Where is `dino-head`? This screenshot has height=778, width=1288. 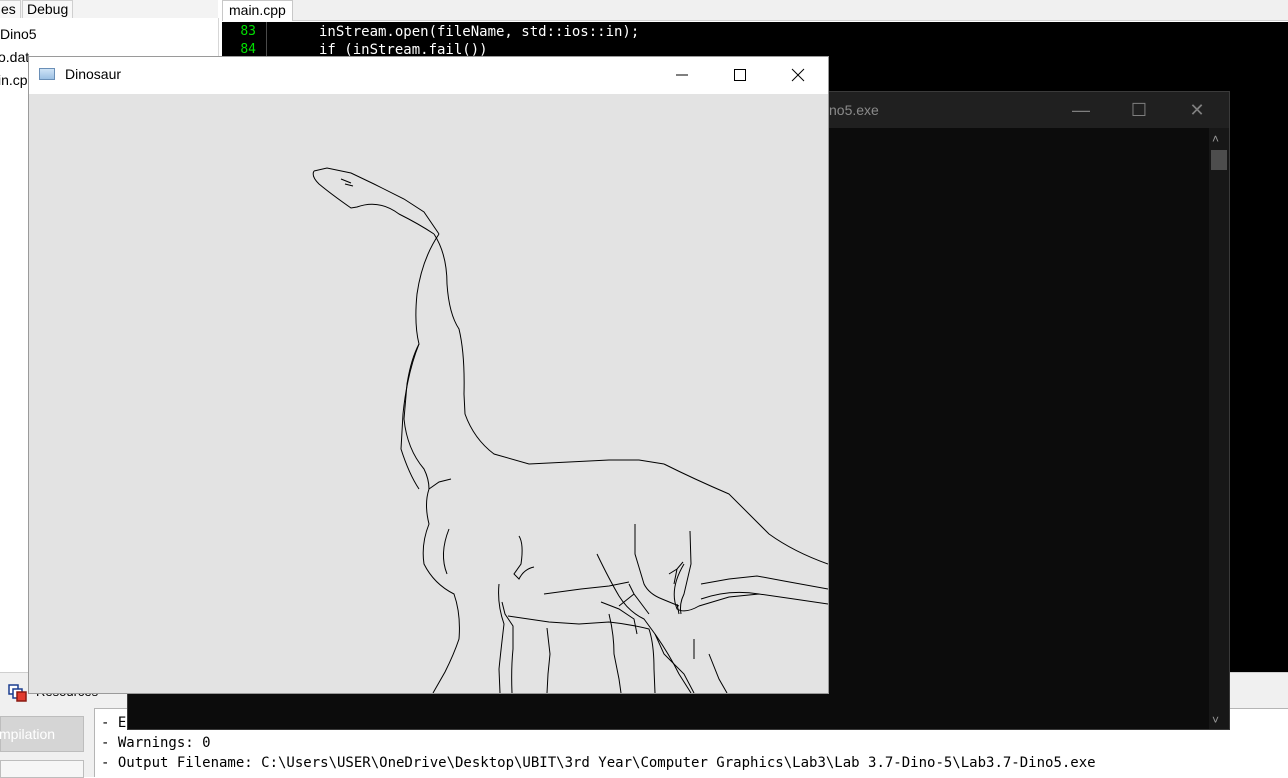 dino-head is located at coordinates (373, 202).